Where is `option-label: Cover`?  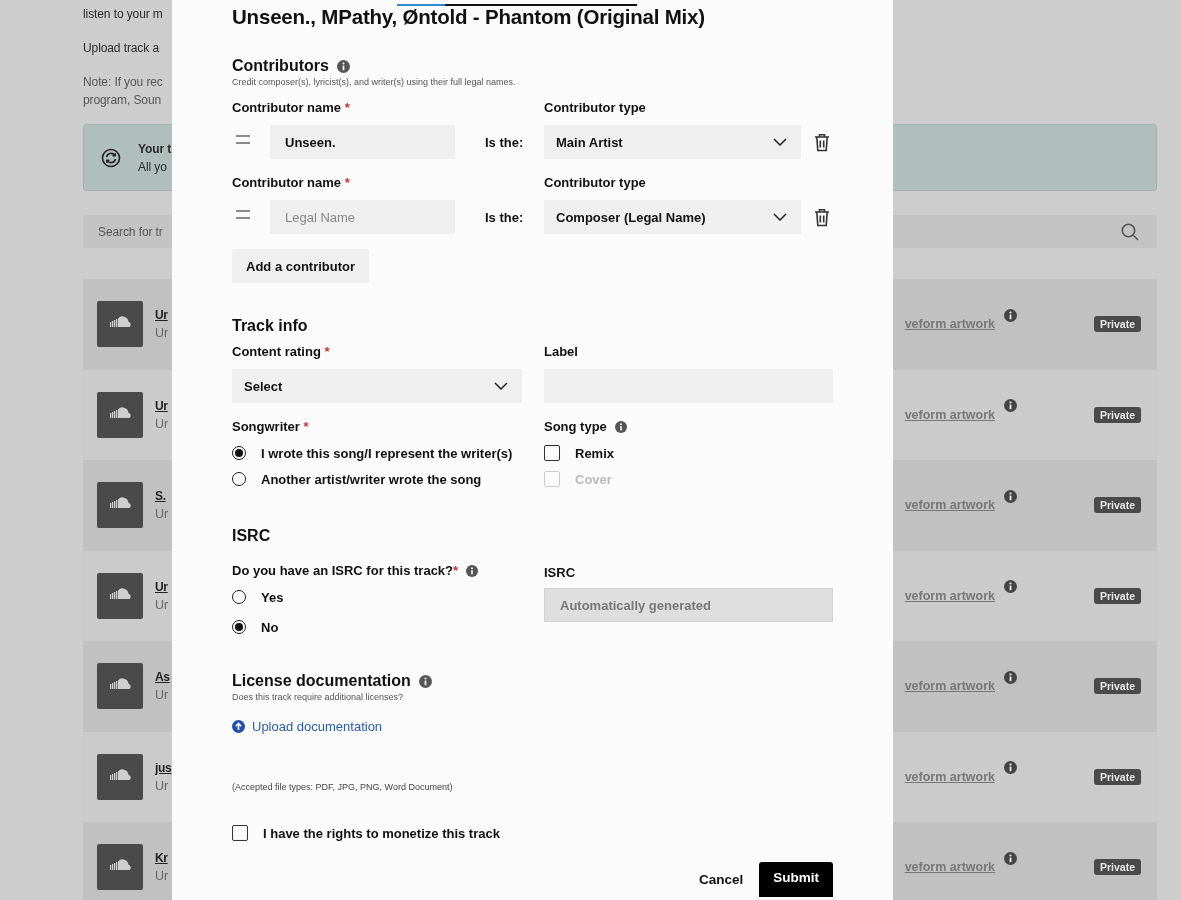 option-label: Cover is located at coordinates (593, 479).